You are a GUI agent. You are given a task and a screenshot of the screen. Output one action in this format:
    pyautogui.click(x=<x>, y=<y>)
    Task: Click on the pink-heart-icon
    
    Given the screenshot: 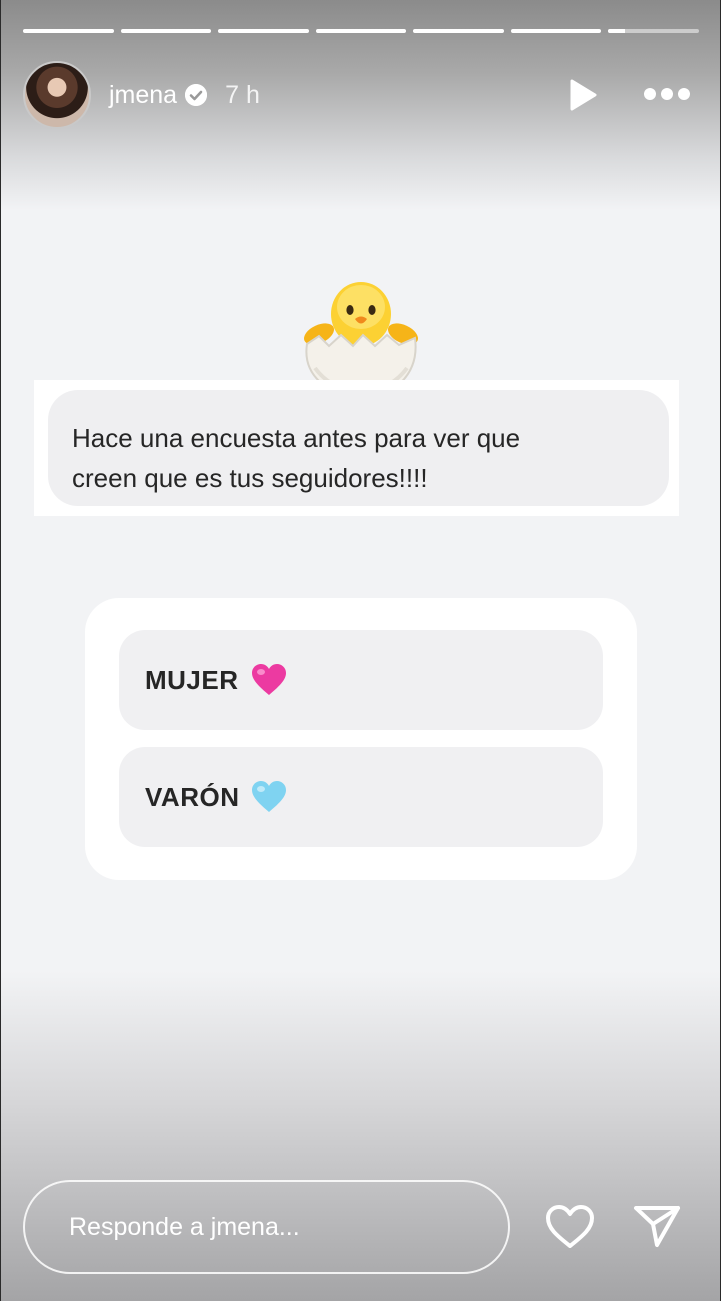 What is the action you would take?
    pyautogui.click(x=268, y=679)
    